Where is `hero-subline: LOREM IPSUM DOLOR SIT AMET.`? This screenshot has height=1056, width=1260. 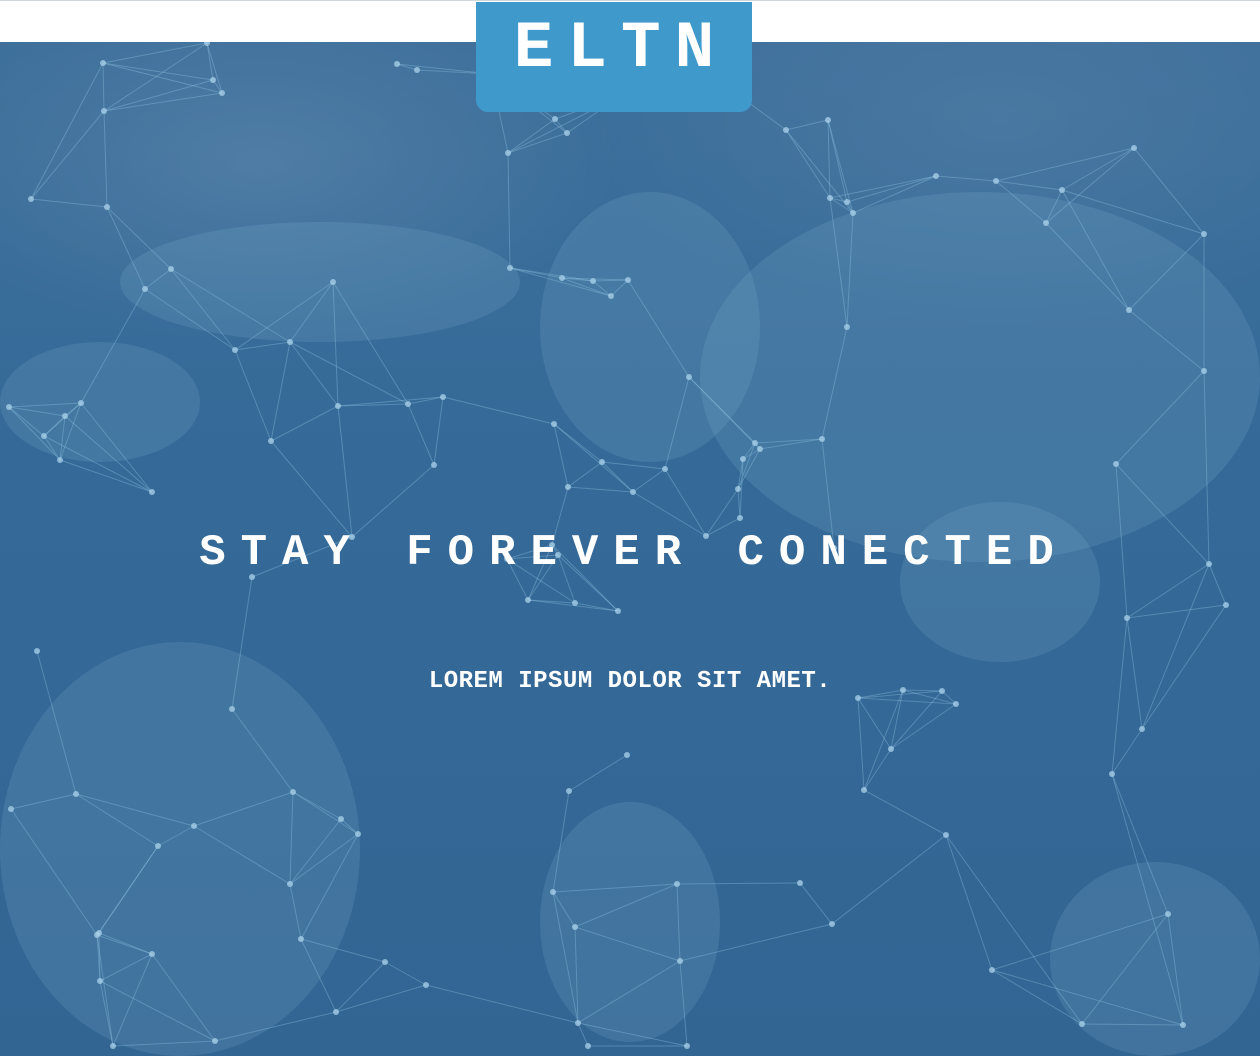 hero-subline: LOREM IPSUM DOLOR SIT AMET. is located at coordinates (630, 681).